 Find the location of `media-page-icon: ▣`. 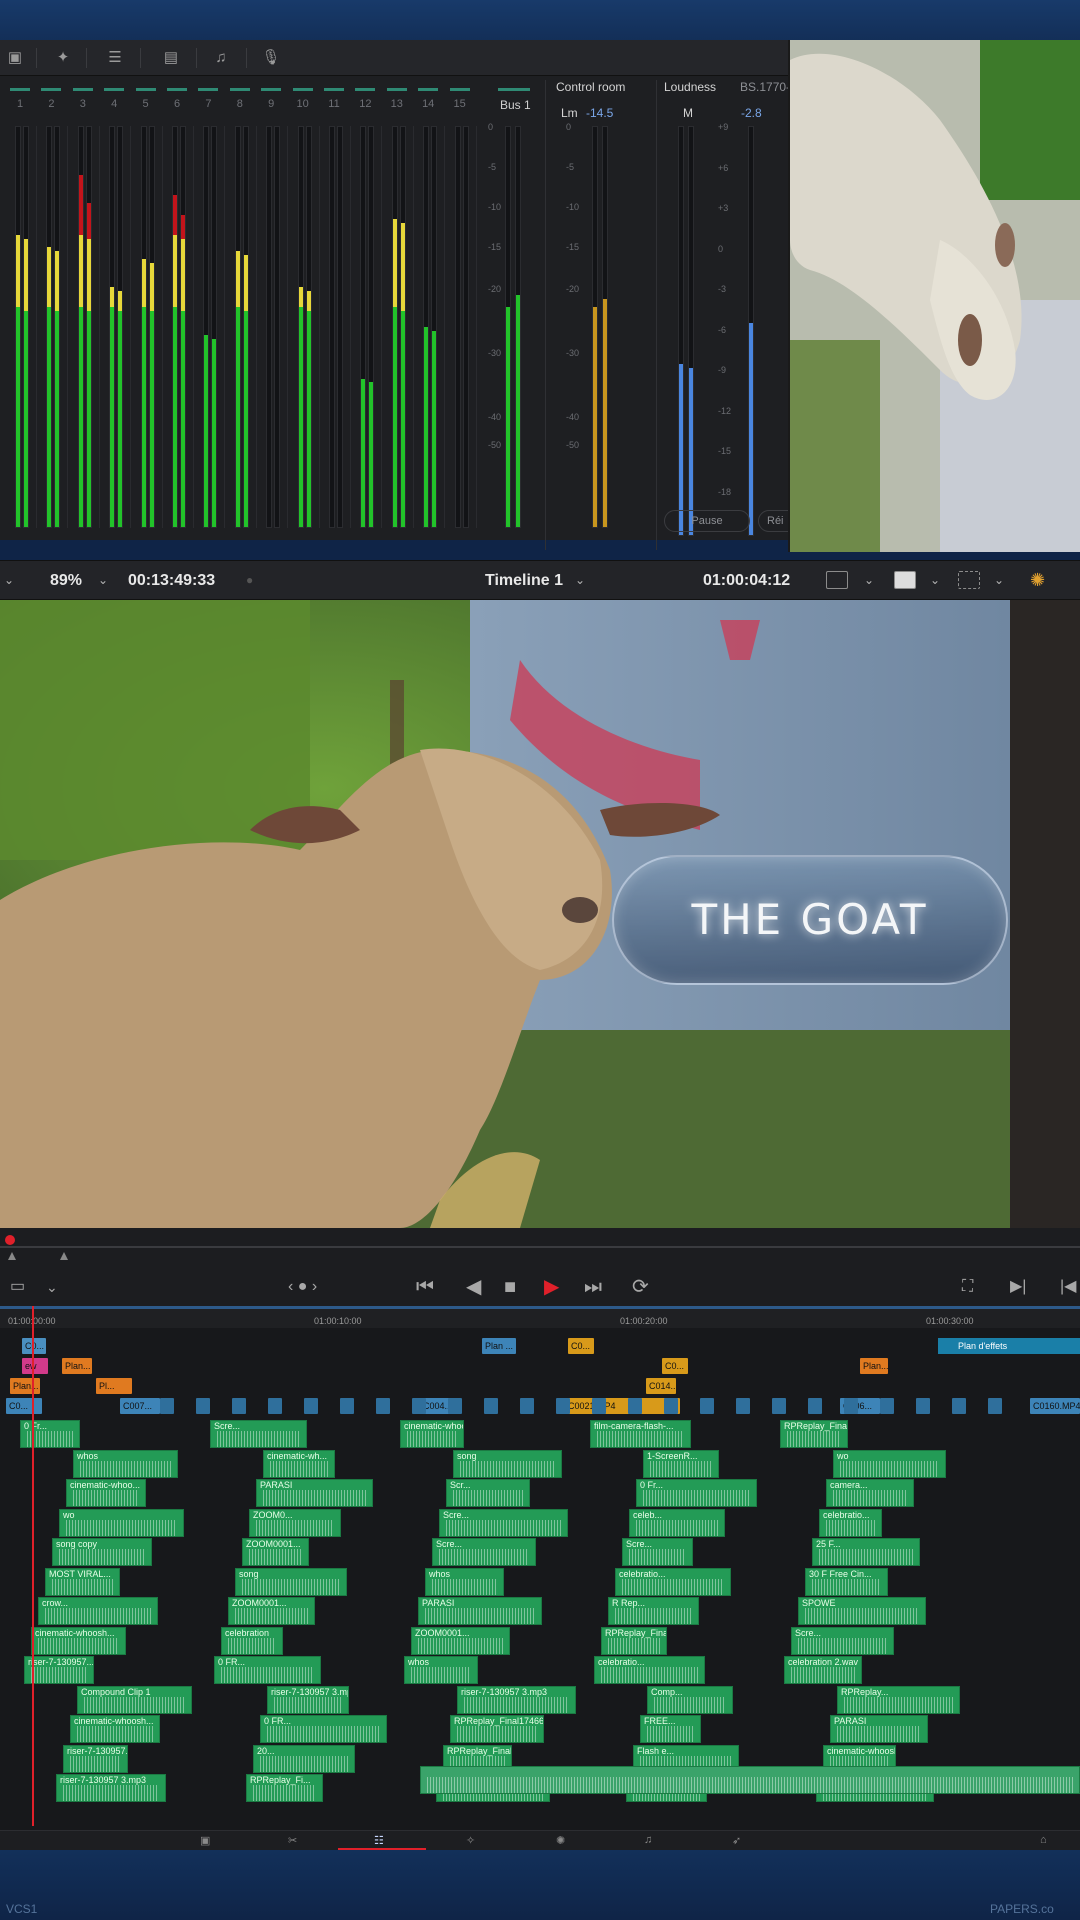

media-page-icon: ▣ is located at coordinates (205, 1840).